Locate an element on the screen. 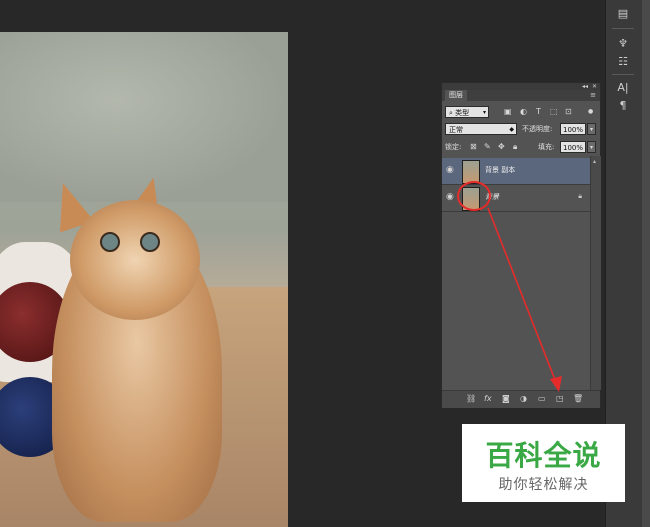  watermark-logo: 百科全说 助你轻松解决 is located at coordinates (543, 463).